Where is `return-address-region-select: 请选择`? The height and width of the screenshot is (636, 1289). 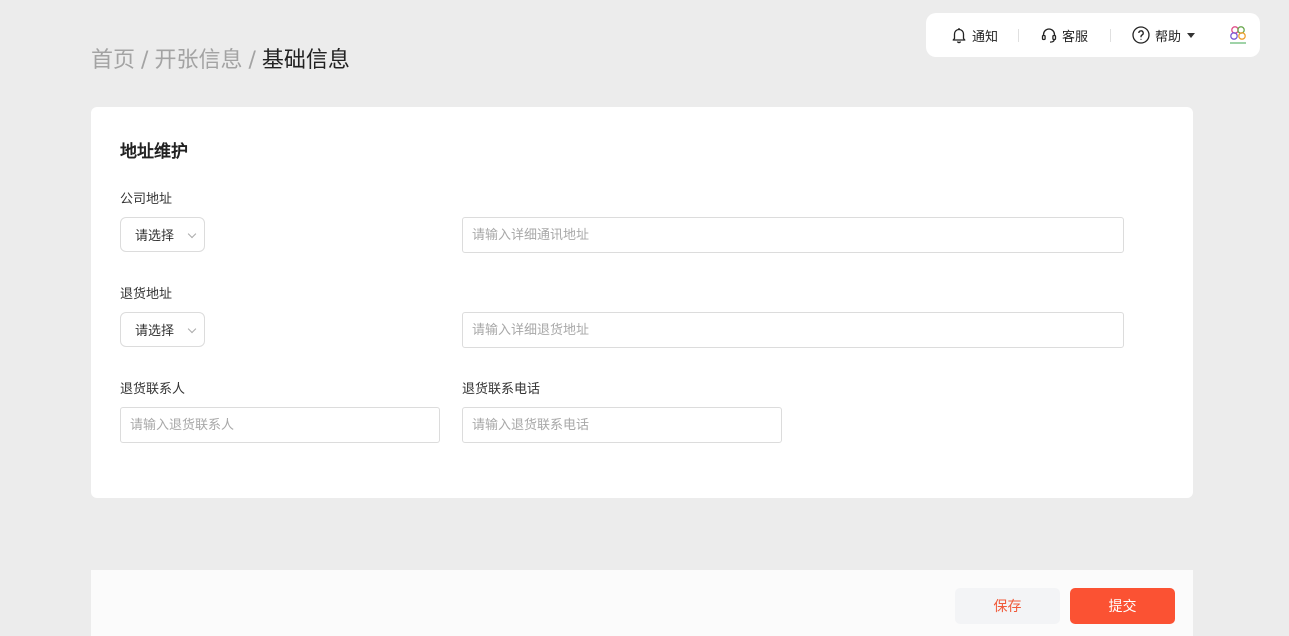
return-address-region-select: 请选择 is located at coordinates (162, 329).